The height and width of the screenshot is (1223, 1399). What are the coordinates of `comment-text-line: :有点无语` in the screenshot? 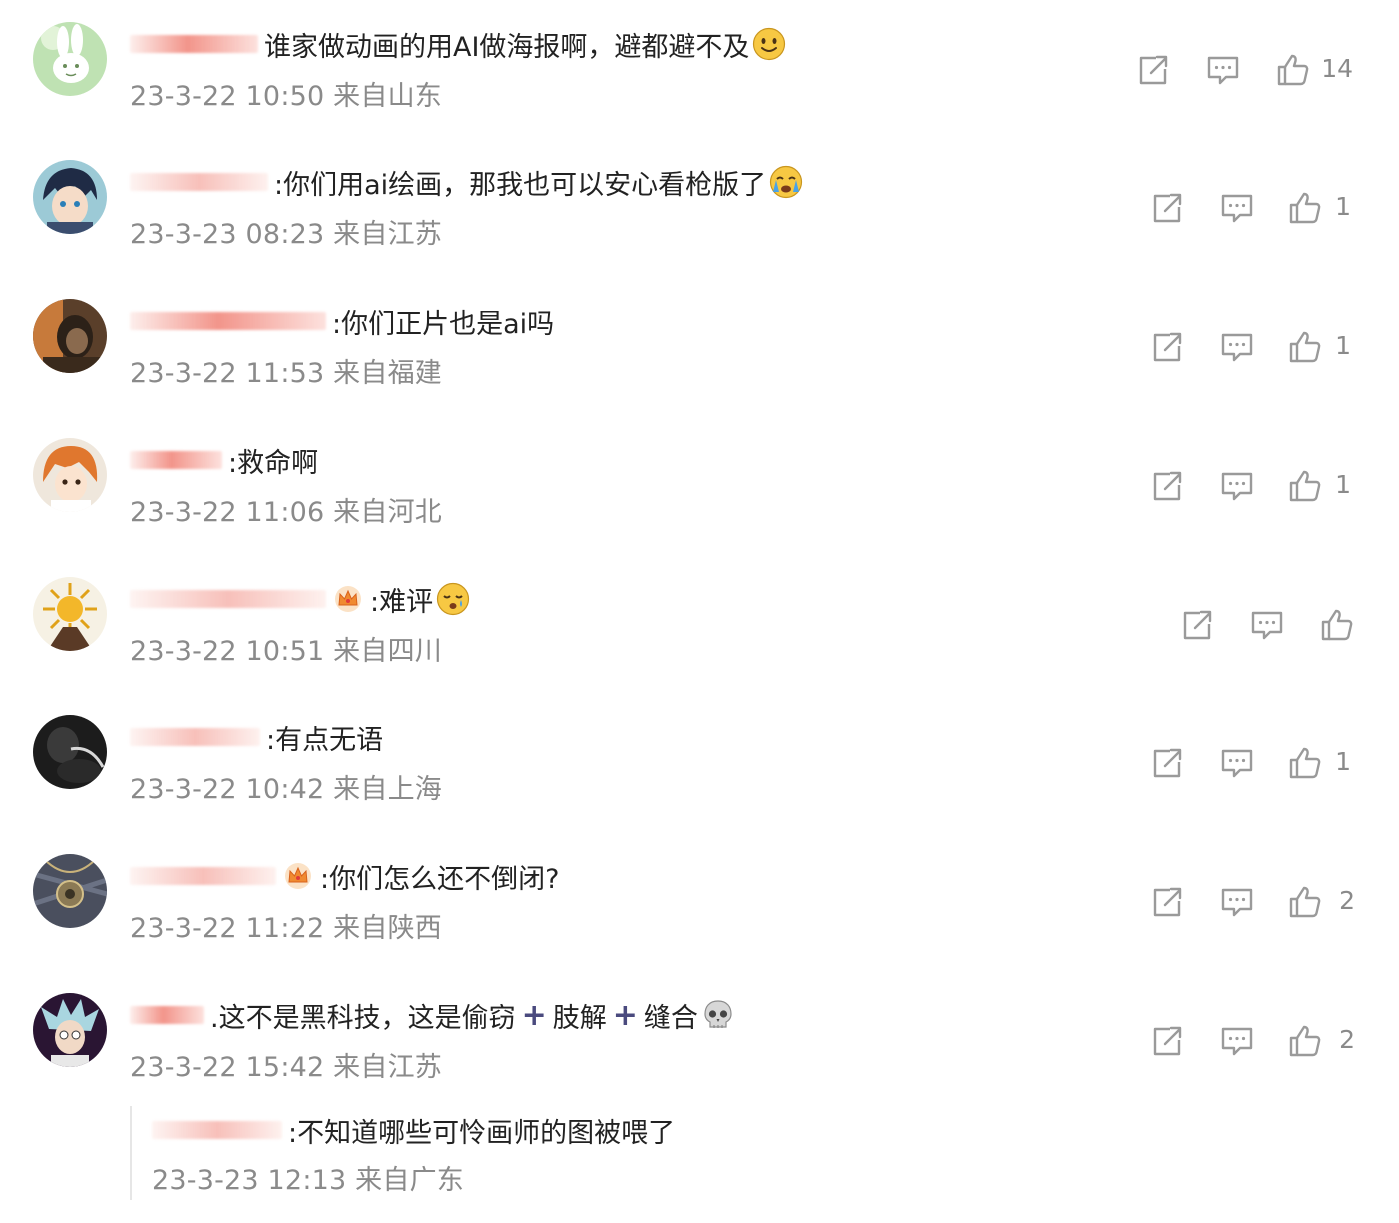 It's located at (256, 737).